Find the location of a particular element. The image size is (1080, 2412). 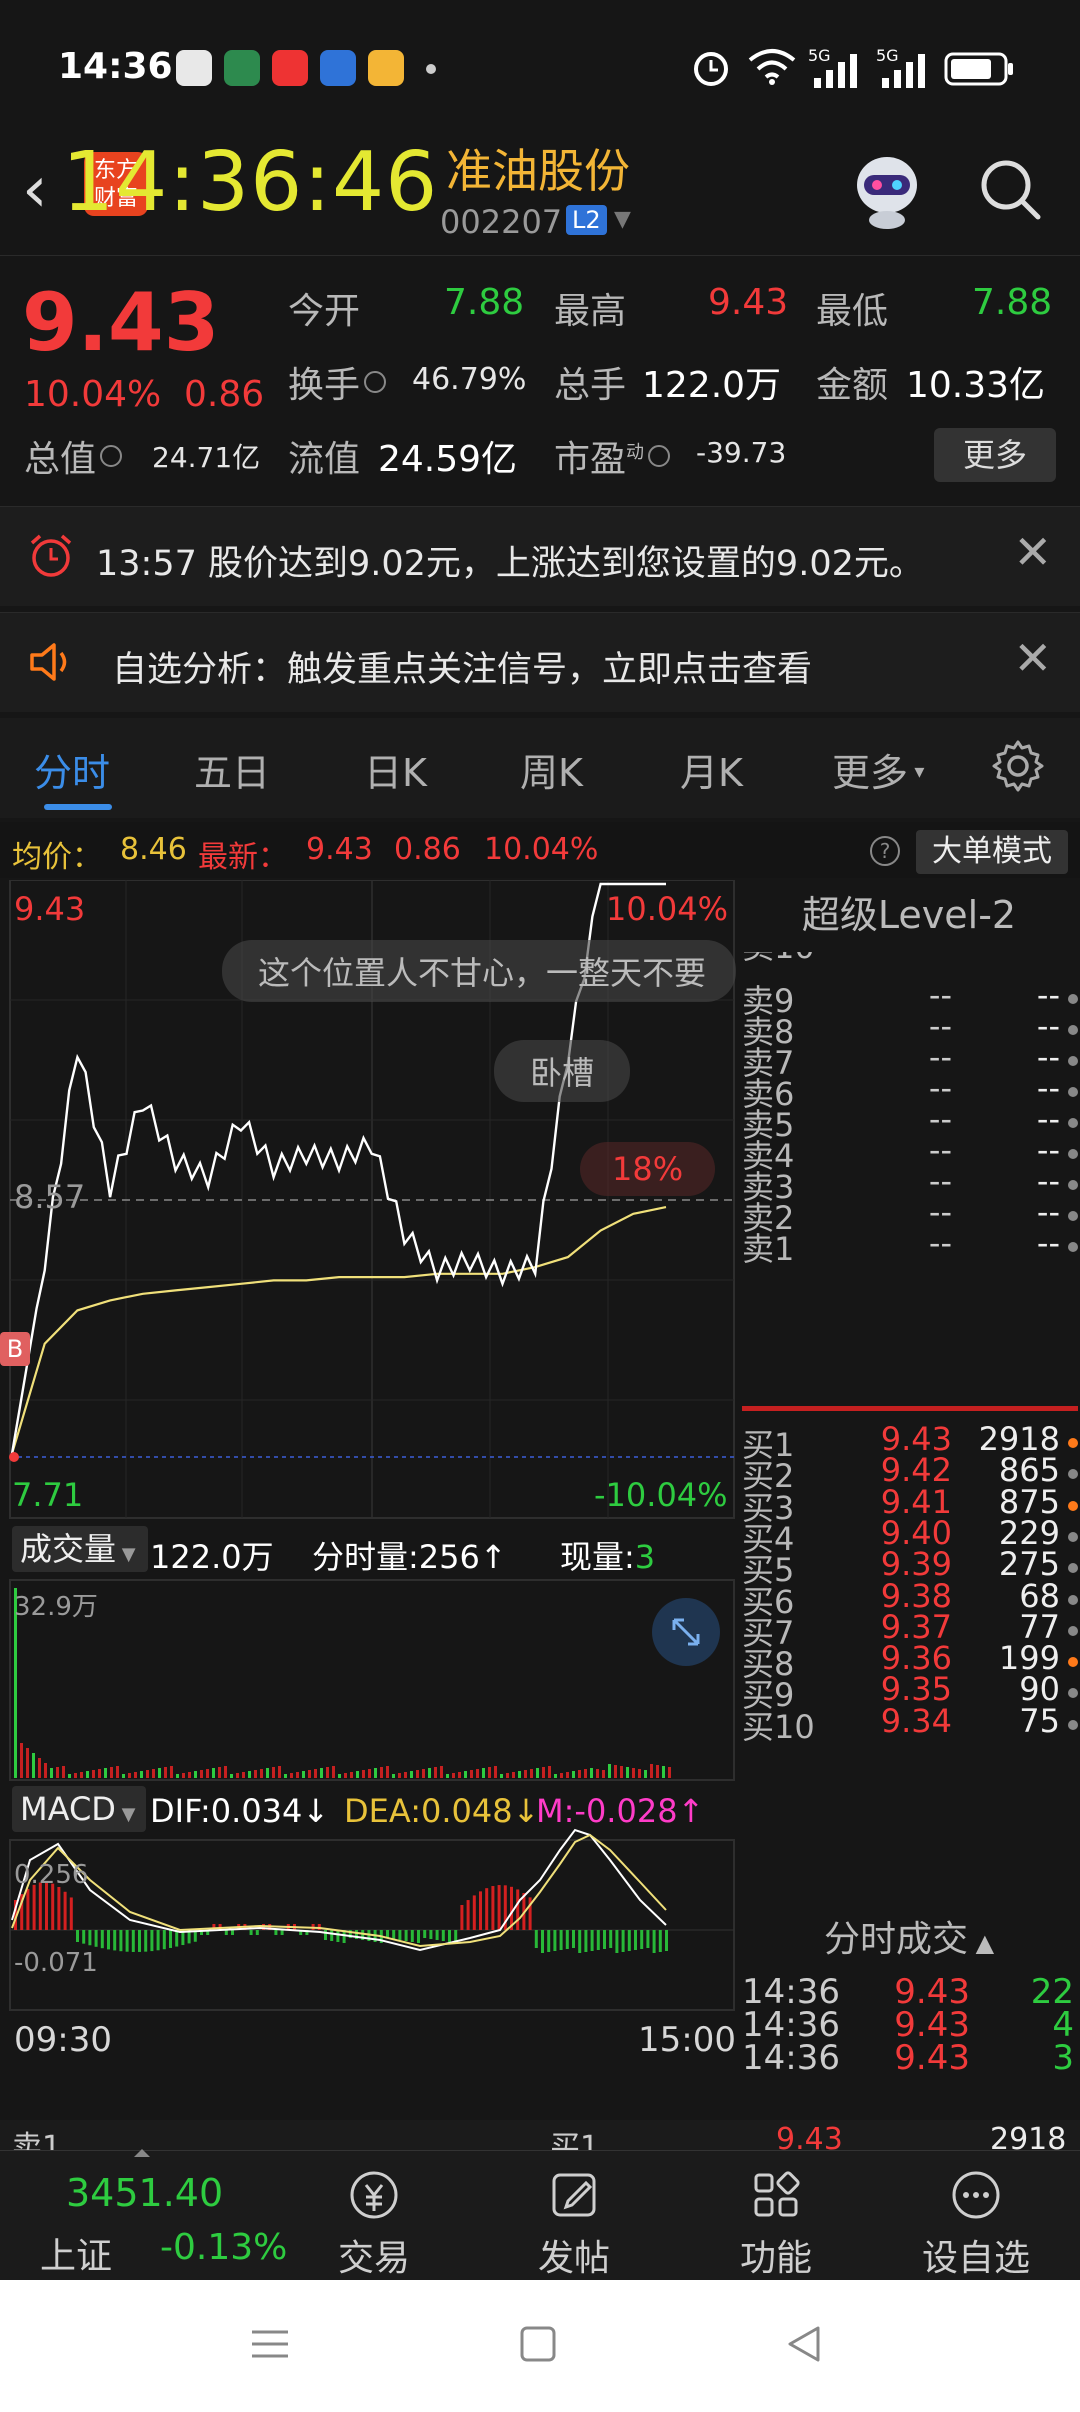

change-amount: 0.86 is located at coordinates (224, 394).